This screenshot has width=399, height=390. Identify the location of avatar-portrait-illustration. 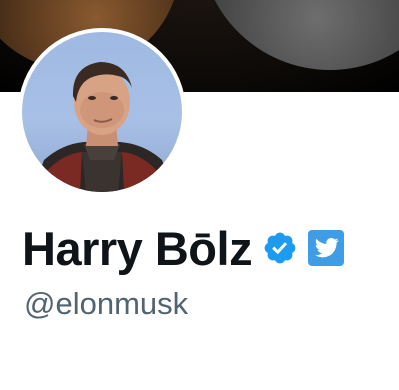
(103, 127).